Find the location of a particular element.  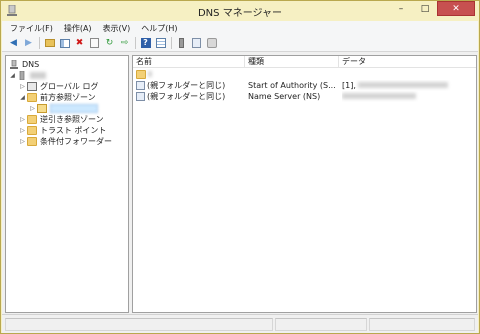

tree-label-reverse-zones: 逆引き参照ゾーン is located at coordinates (72, 119).